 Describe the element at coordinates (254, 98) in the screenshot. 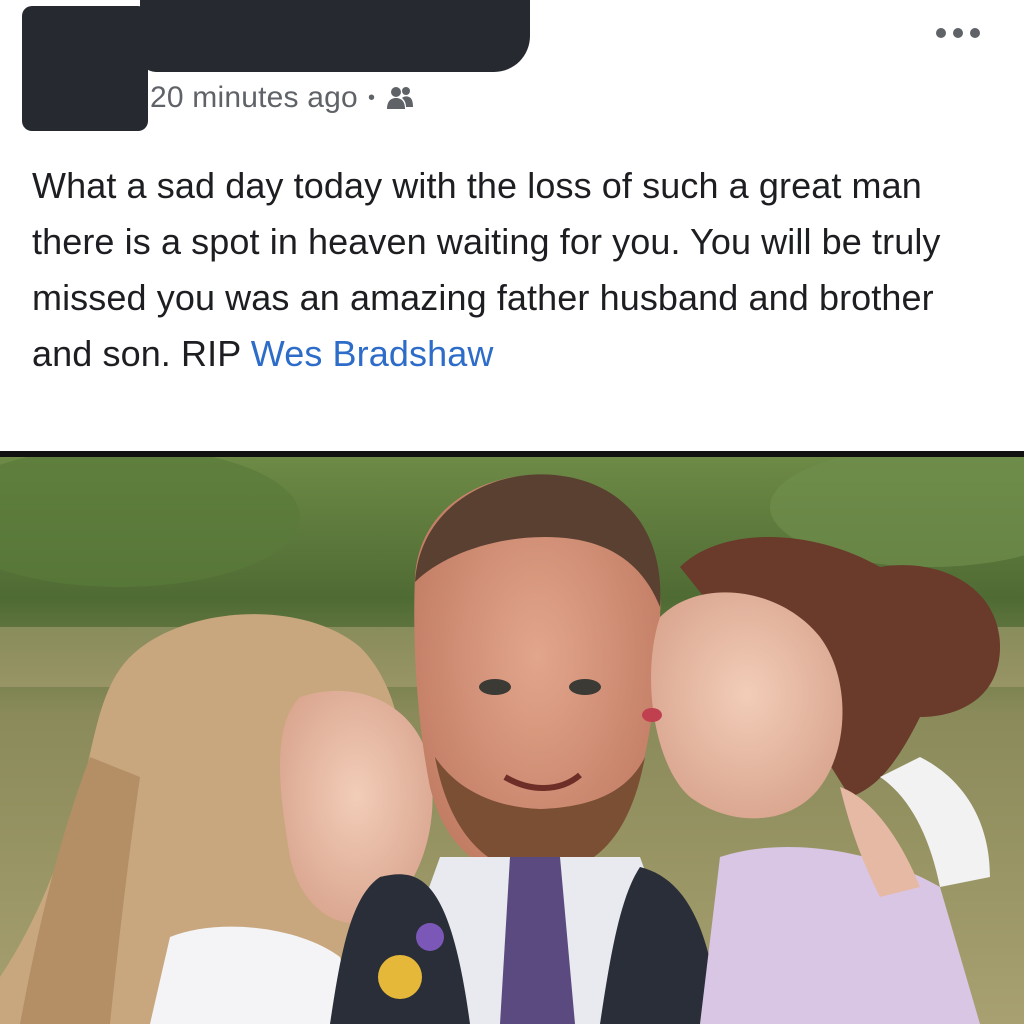

I see `post-timestamp: 20 minutes ago` at that location.